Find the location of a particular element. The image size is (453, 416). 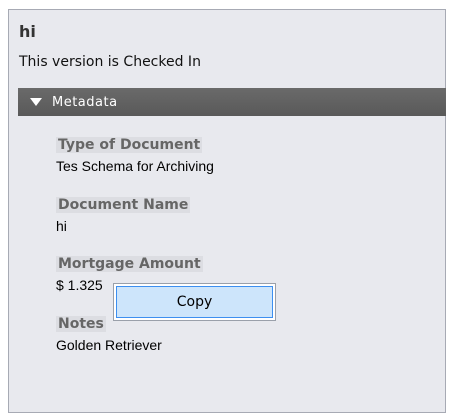

document-title: hi is located at coordinates (27, 31).